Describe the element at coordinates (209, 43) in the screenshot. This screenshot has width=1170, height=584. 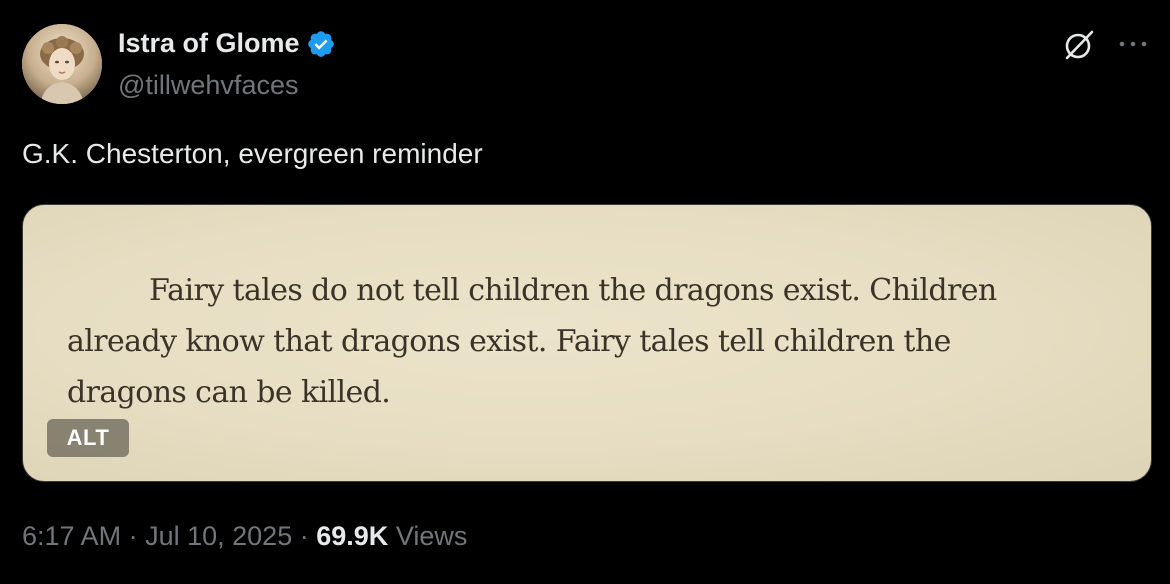
I see `display-name-text: Istra of Glome` at that location.